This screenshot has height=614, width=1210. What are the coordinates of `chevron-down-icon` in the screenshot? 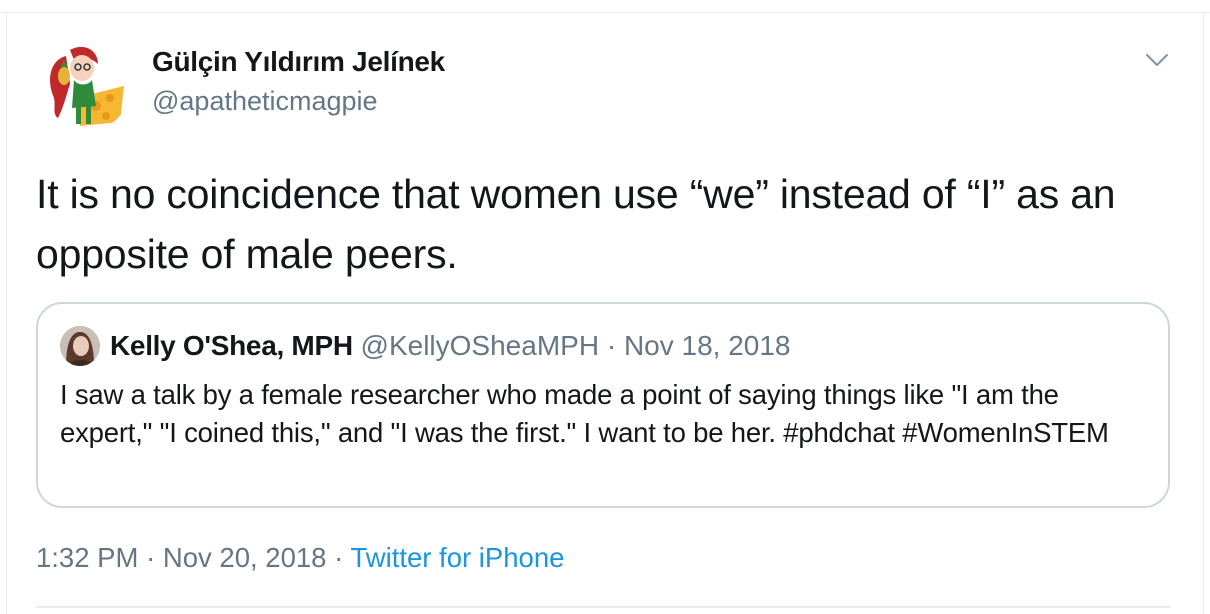 It's located at (1157, 60).